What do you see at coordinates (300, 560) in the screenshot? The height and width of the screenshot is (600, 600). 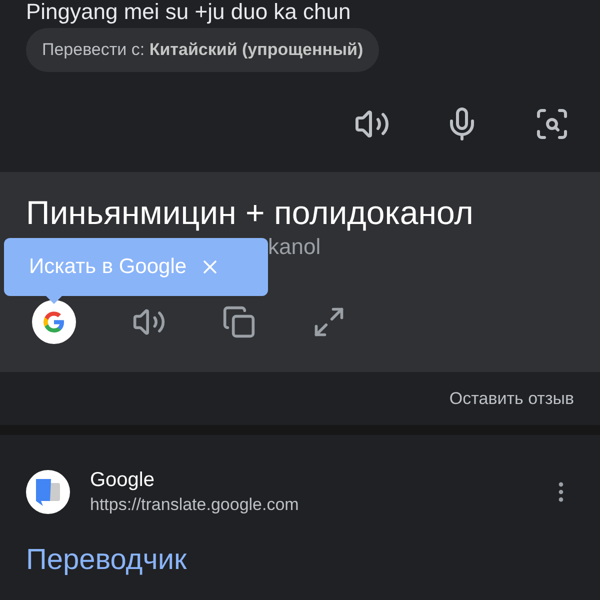 I see `result-title-link: Переводчик` at bounding box center [300, 560].